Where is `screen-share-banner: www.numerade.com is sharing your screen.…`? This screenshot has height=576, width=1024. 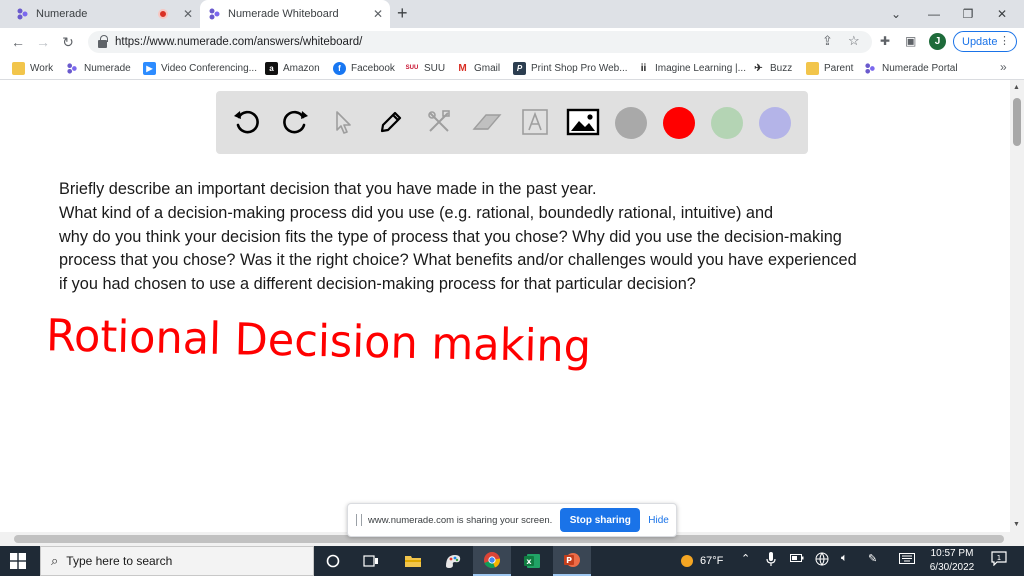 screen-share-banner: www.numerade.com is sharing your screen.… is located at coordinates (512, 520).